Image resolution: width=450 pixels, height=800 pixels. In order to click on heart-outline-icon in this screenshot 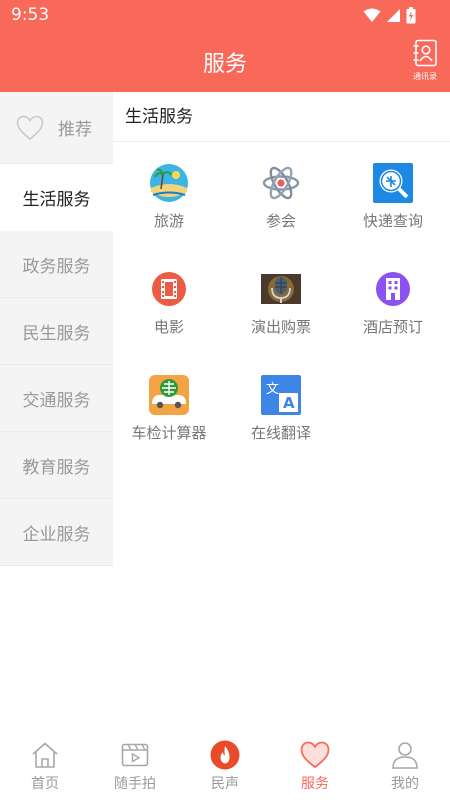, I will do `click(30, 127)`.